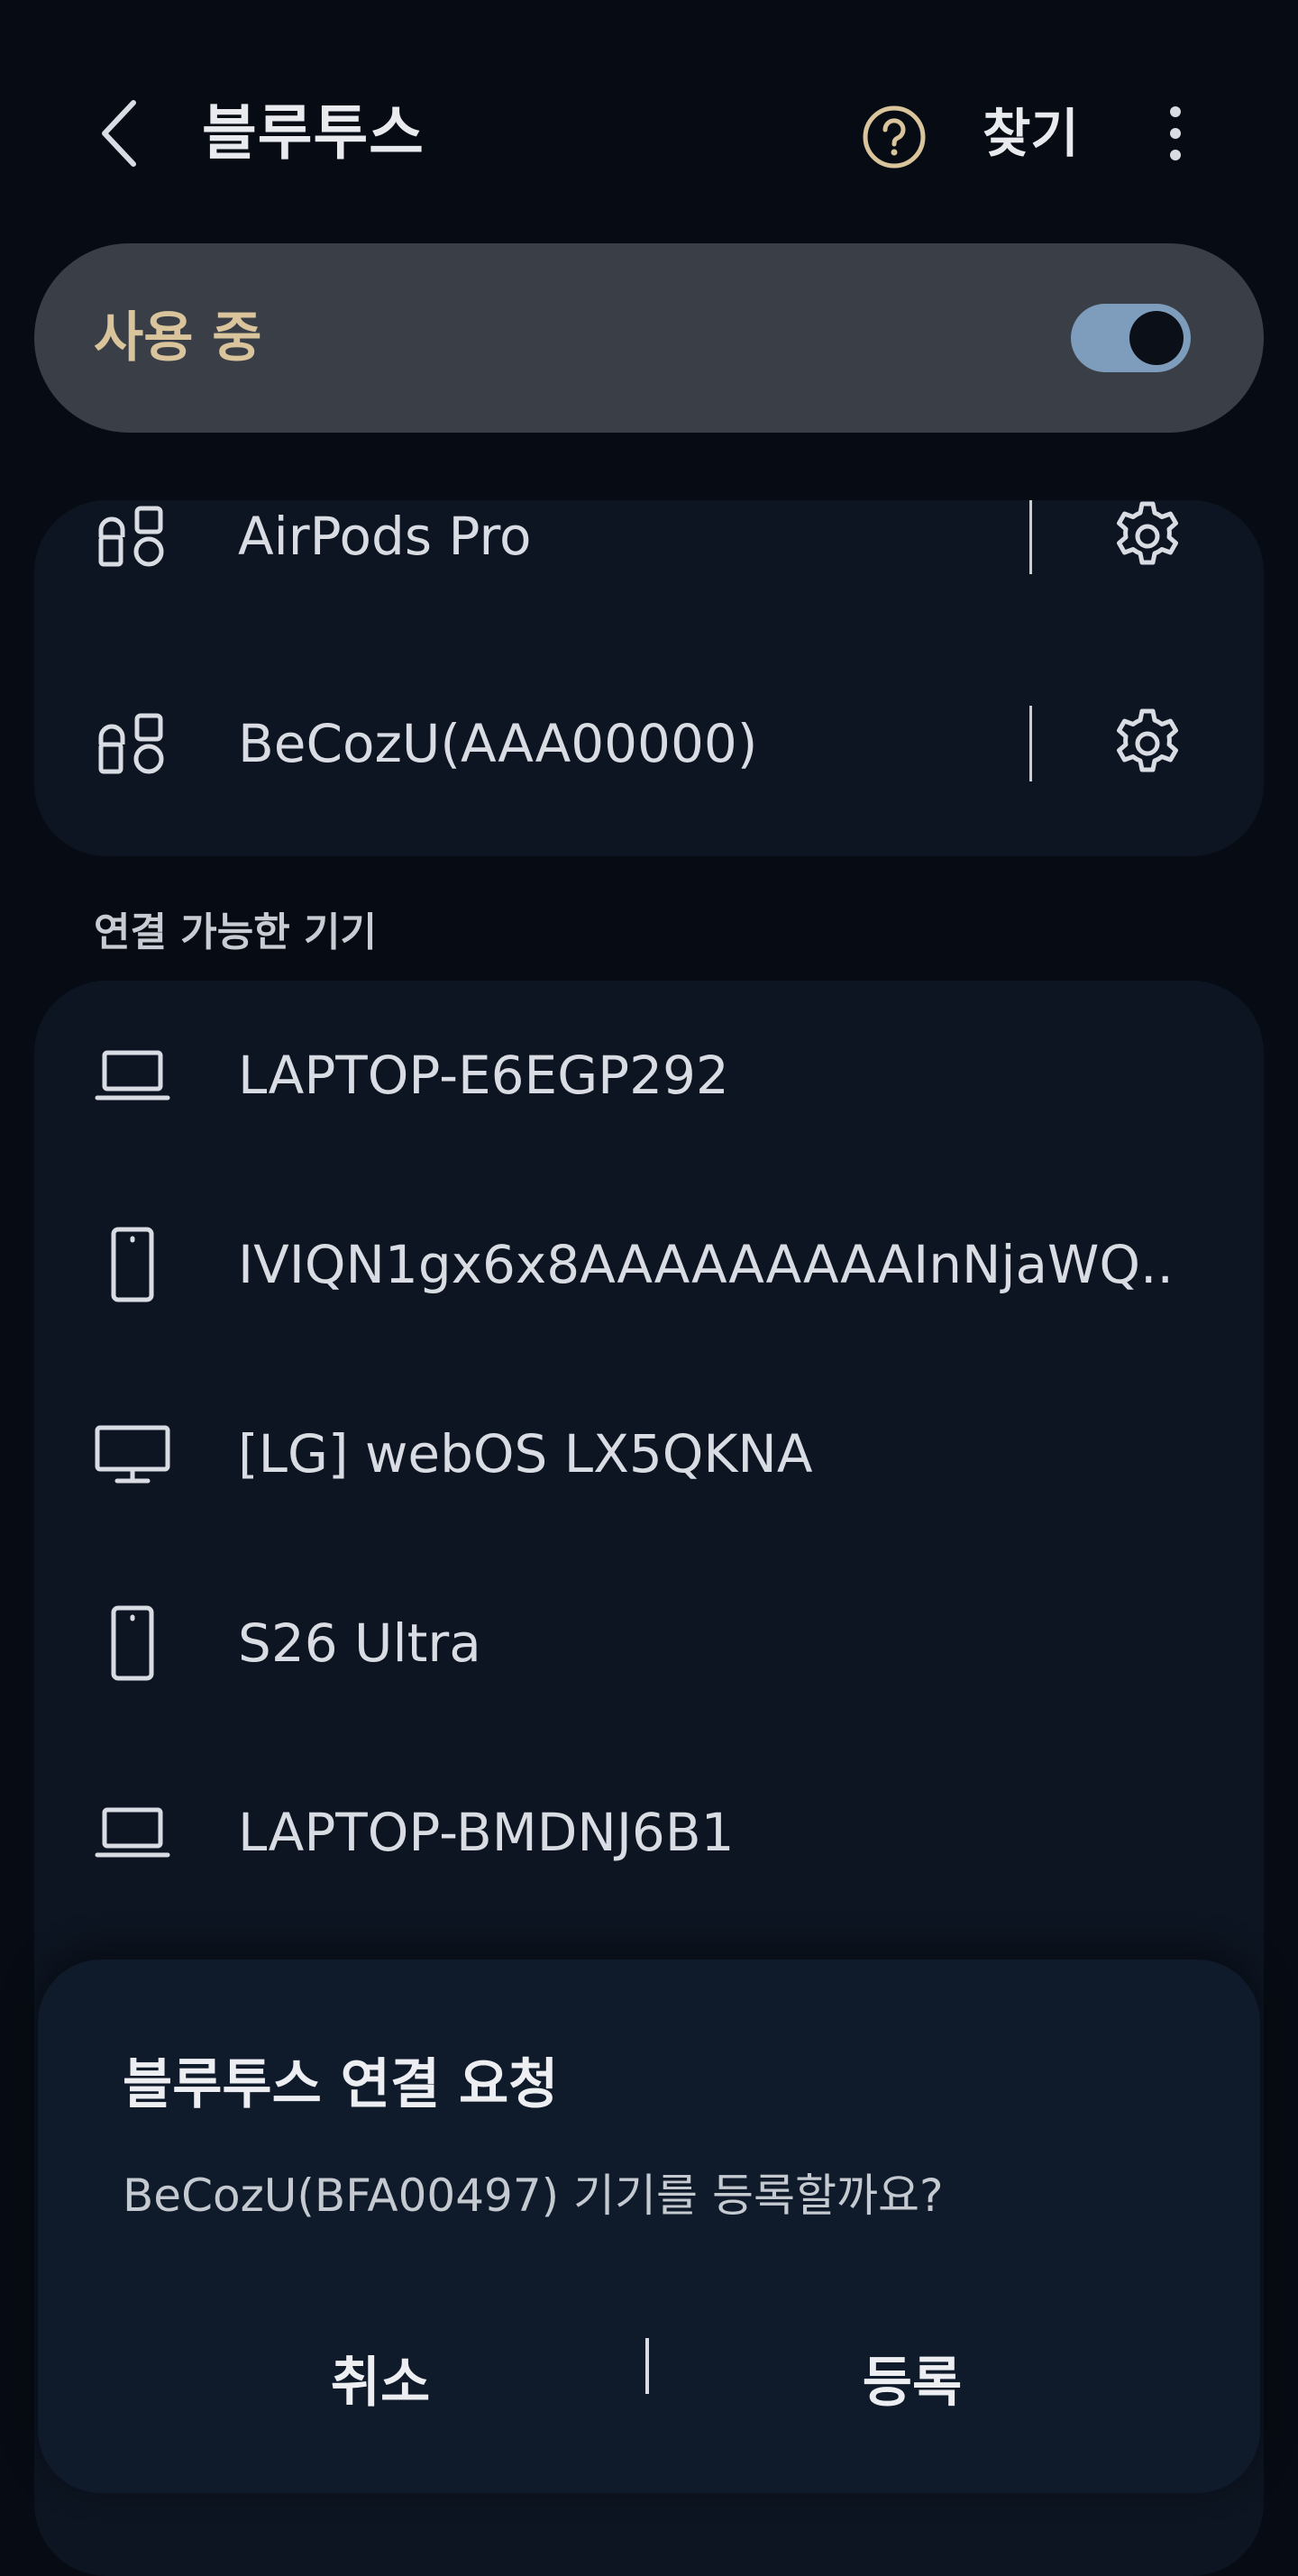 This screenshot has height=2576, width=1298. I want to click on bluetooth-master-switch: 사용 중, so click(649, 338).